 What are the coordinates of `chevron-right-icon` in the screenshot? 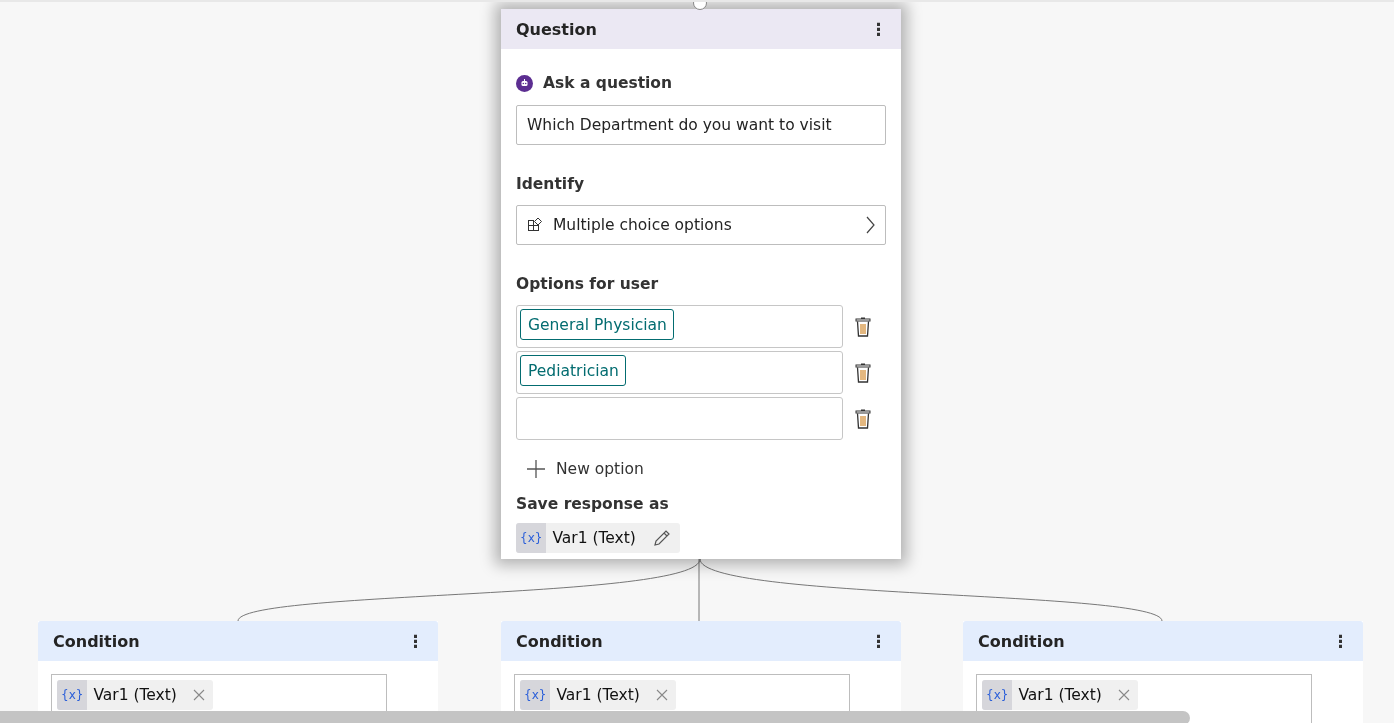 It's located at (870, 225).